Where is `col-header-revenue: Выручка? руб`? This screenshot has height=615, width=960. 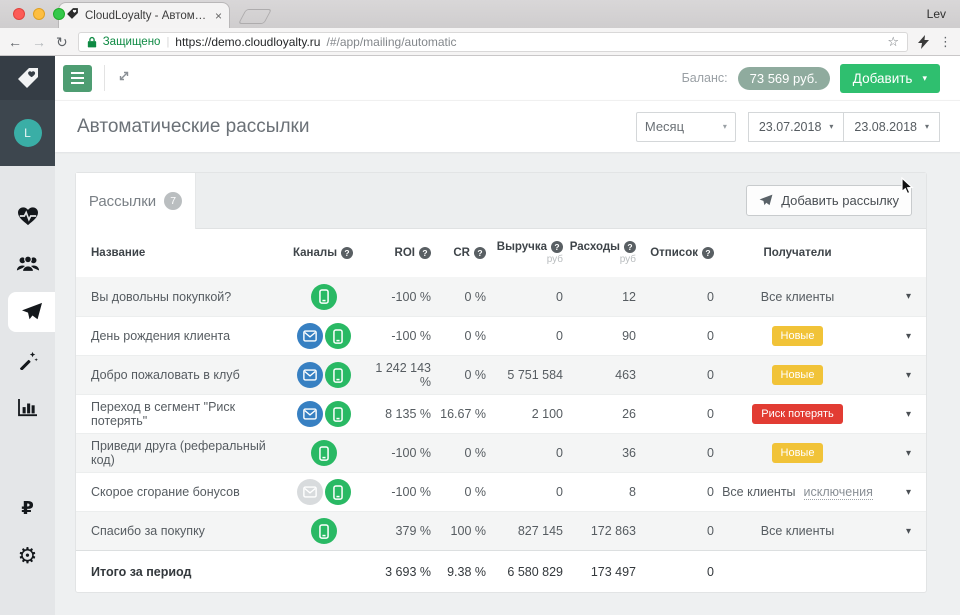 col-header-revenue: Выручка? руб is located at coordinates (529, 253).